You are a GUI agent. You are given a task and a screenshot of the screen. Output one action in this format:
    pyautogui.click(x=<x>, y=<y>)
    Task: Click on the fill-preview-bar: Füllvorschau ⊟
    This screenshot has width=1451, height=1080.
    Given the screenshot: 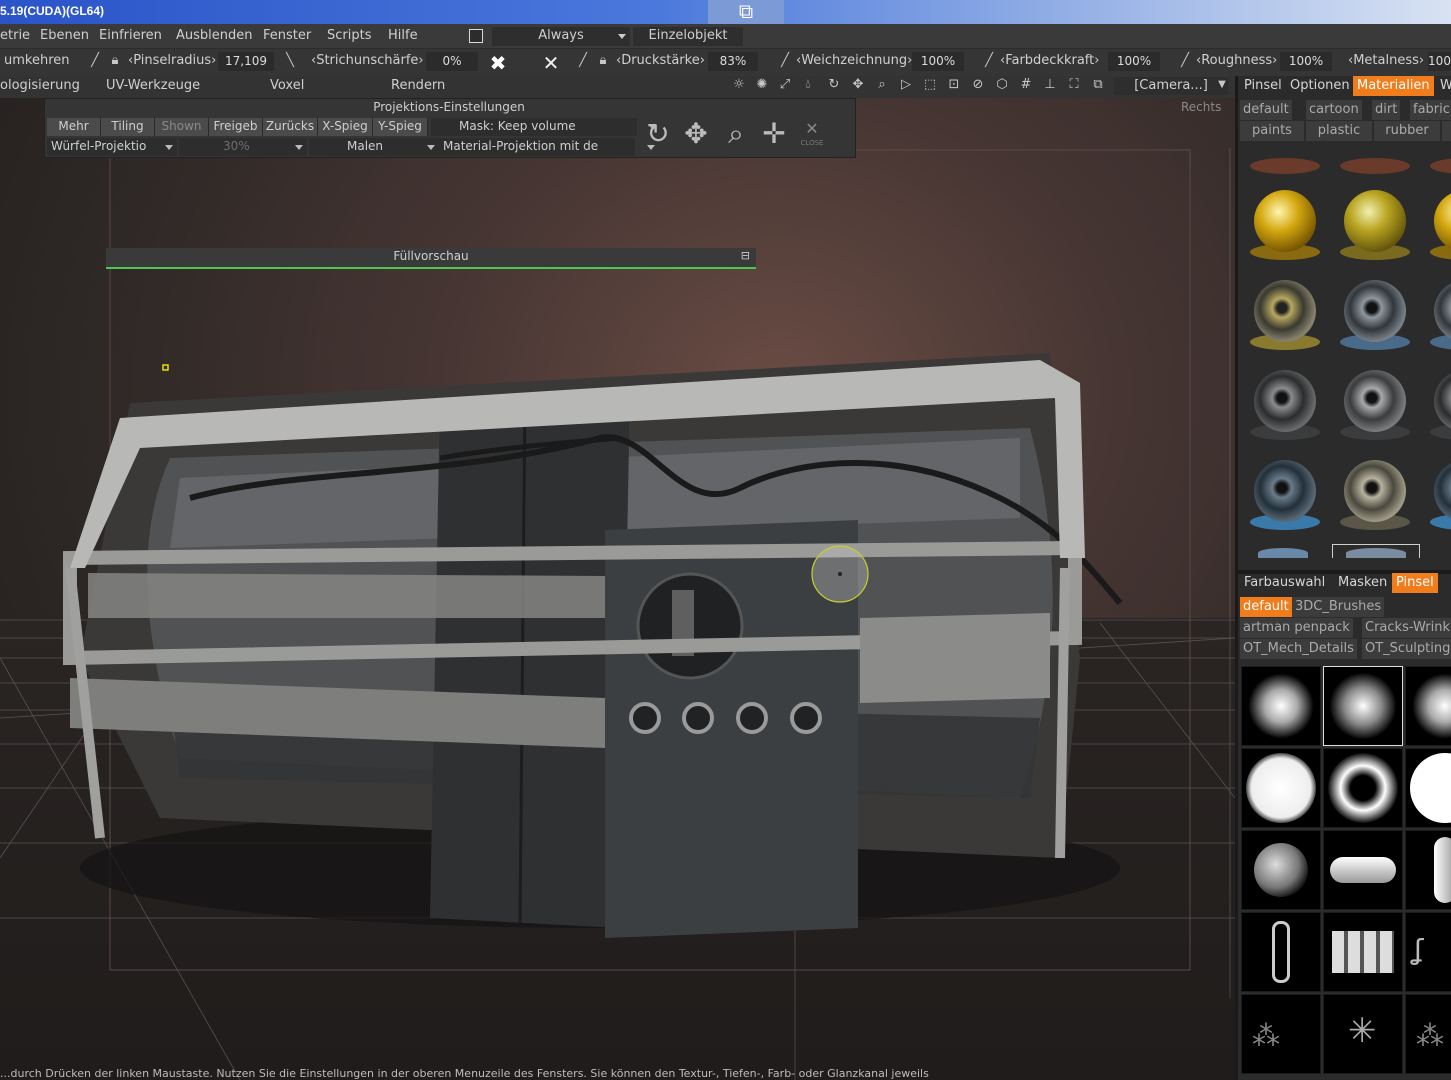 What is the action you would take?
    pyautogui.click(x=431, y=258)
    